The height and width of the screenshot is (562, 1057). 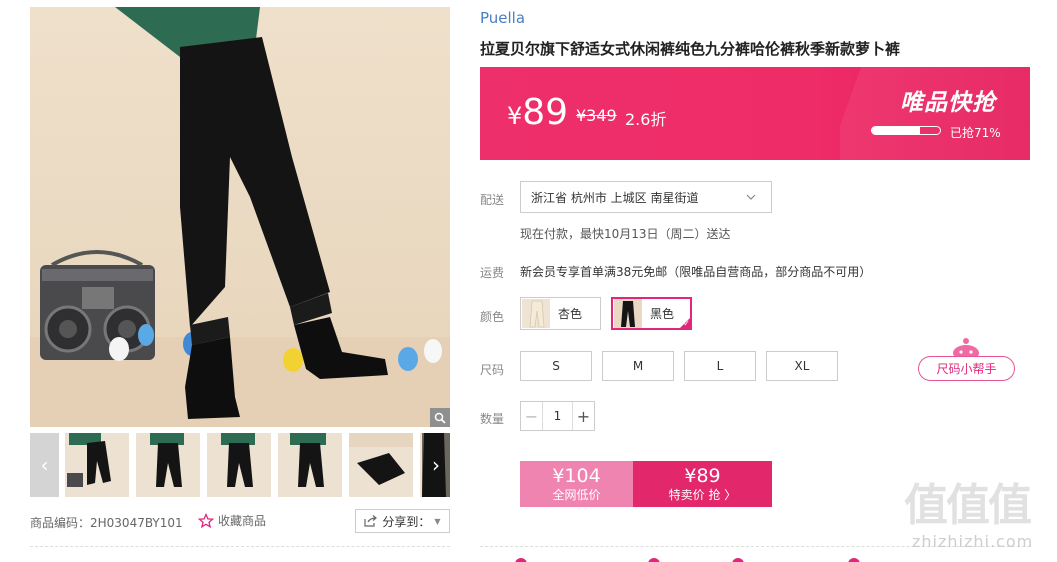 What do you see at coordinates (570, 314) in the screenshot?
I see `color-option-label: 杏色` at bounding box center [570, 314].